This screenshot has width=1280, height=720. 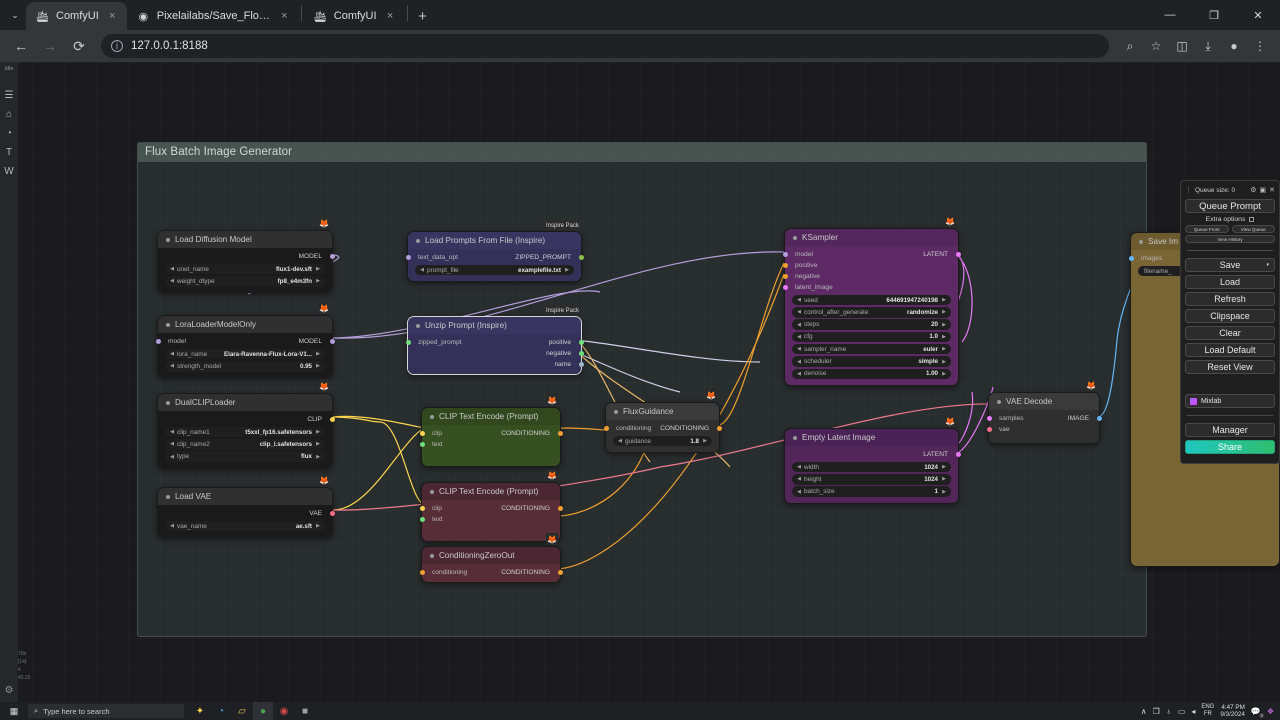 What do you see at coordinates (408, 342) in the screenshot?
I see `input-pin-zipped-prompt` at bounding box center [408, 342].